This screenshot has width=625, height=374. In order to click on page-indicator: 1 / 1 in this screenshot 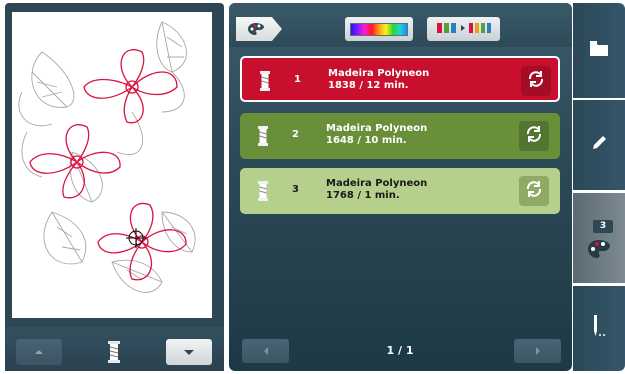, I will do `click(400, 350)`.